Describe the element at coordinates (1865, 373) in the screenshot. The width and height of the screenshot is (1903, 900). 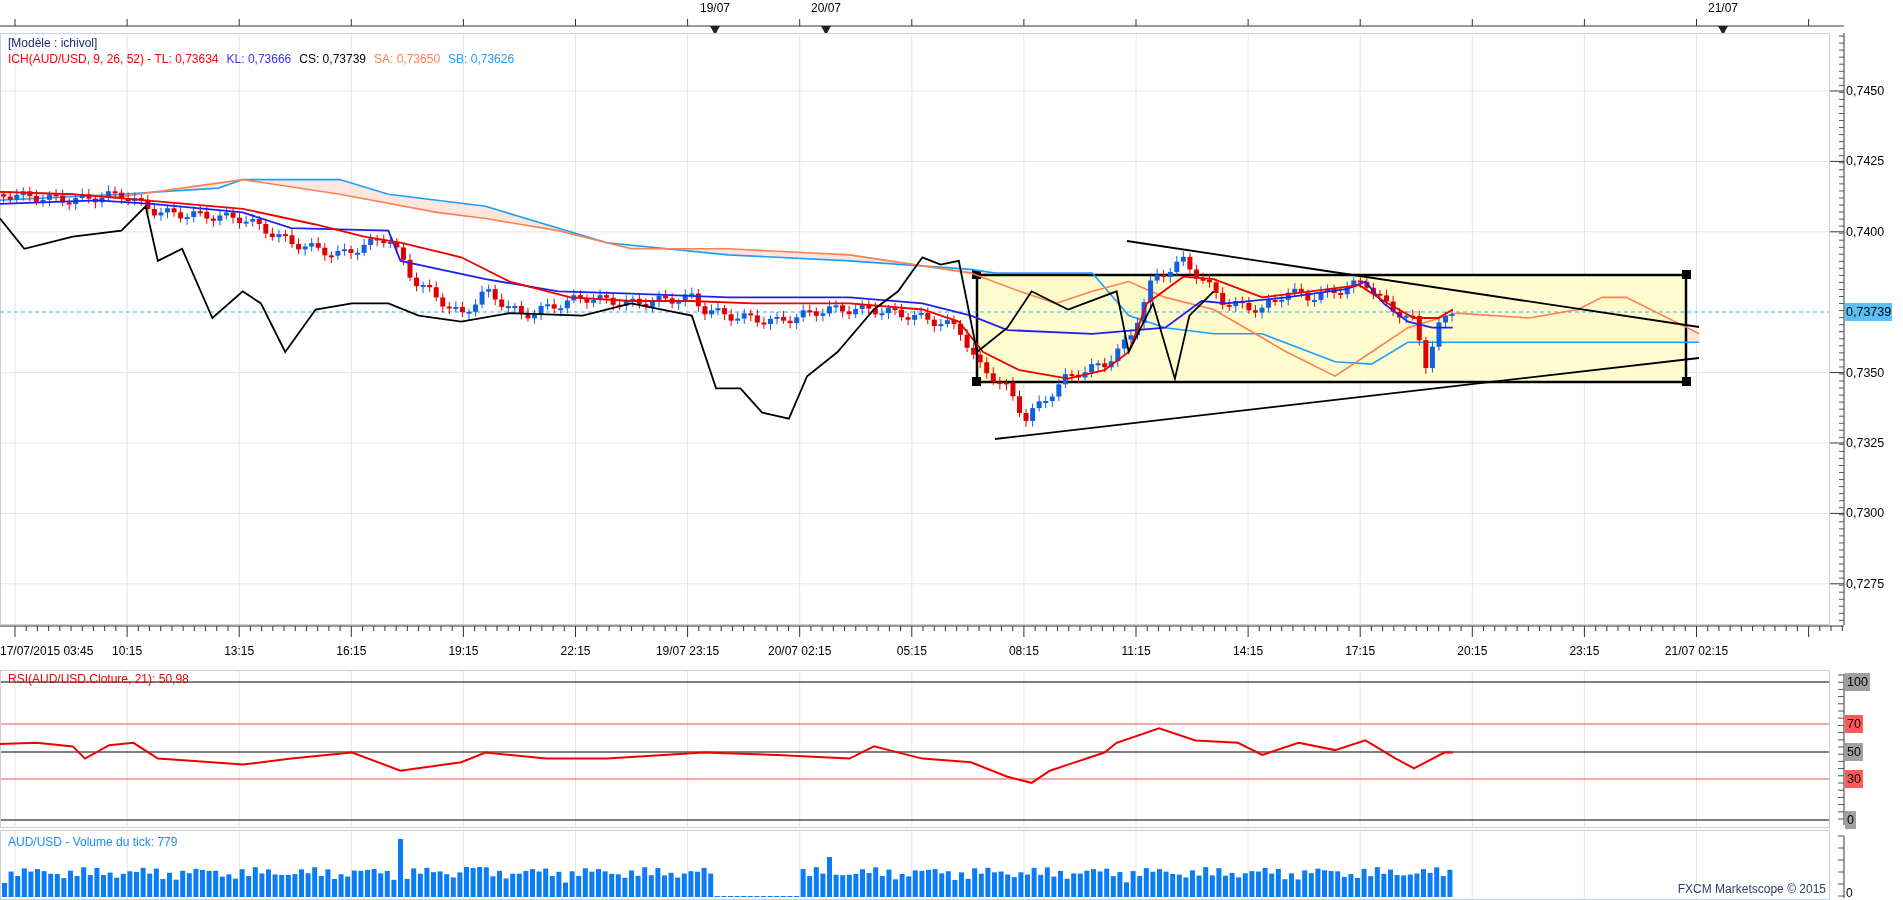
I see `price-label: 0,7350` at that location.